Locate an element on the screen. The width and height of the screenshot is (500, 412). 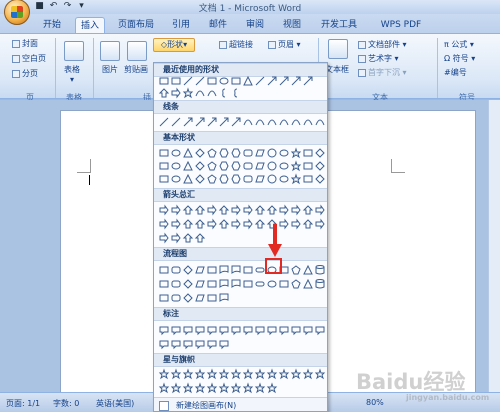
symbol-button: Ω 符号 ▾ is located at coordinates (459, 59).